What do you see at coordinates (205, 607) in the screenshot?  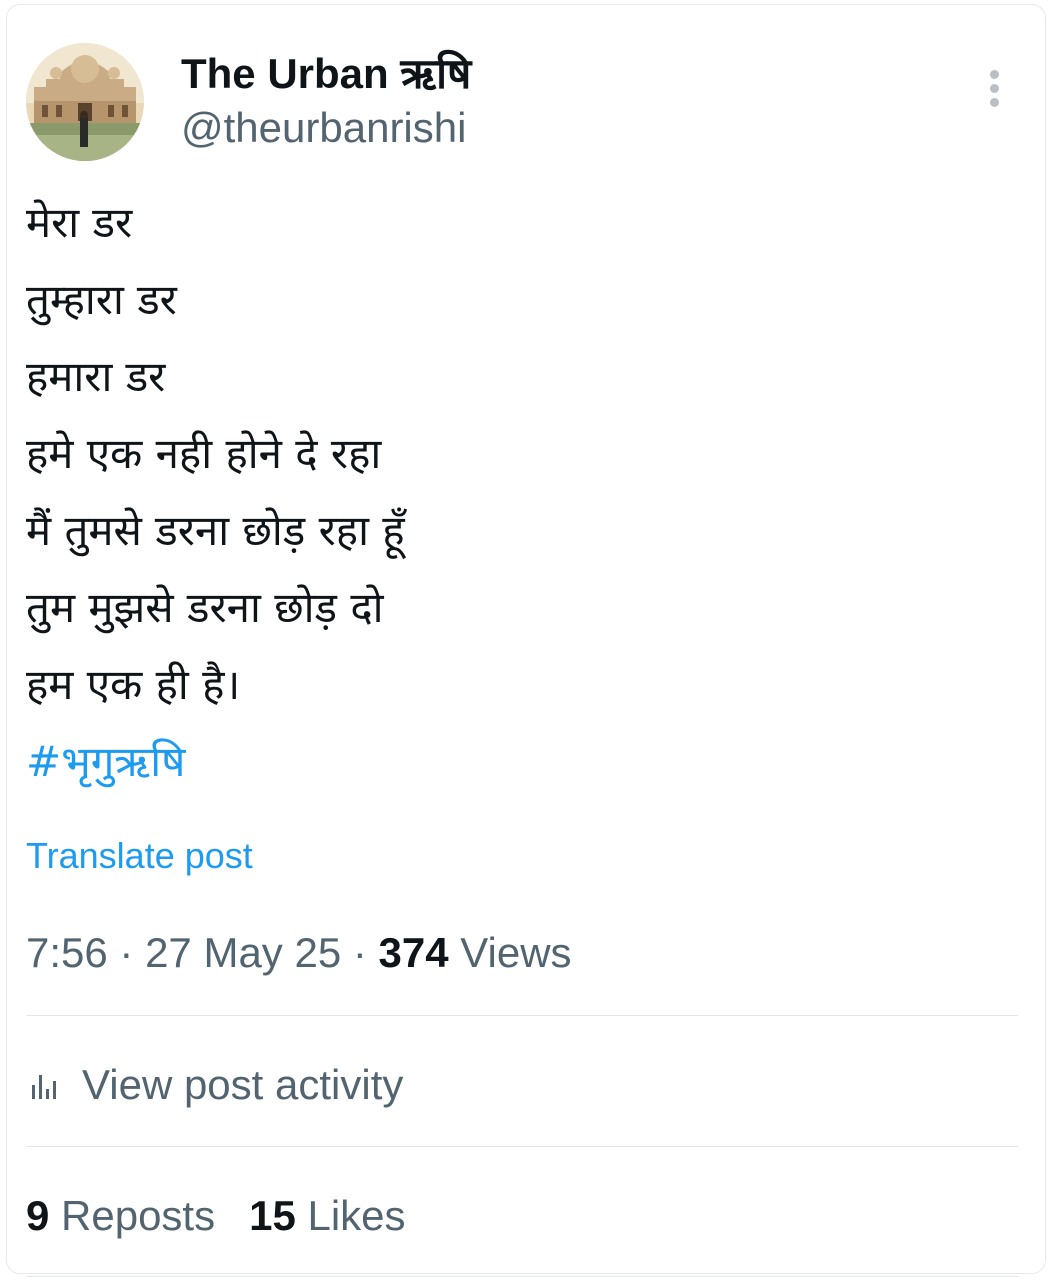 I see `tweet-line: तुम मुझसे डरना छोड़ दो` at bounding box center [205, 607].